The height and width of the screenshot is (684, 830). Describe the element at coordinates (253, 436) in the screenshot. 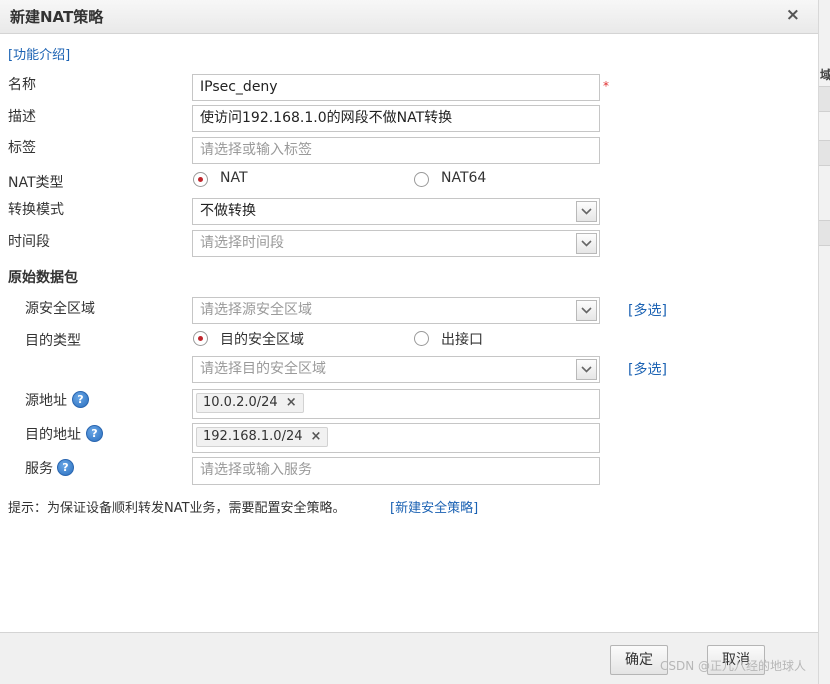

I see `dst-addr-tag-label: 192.168.1.0/24` at that location.